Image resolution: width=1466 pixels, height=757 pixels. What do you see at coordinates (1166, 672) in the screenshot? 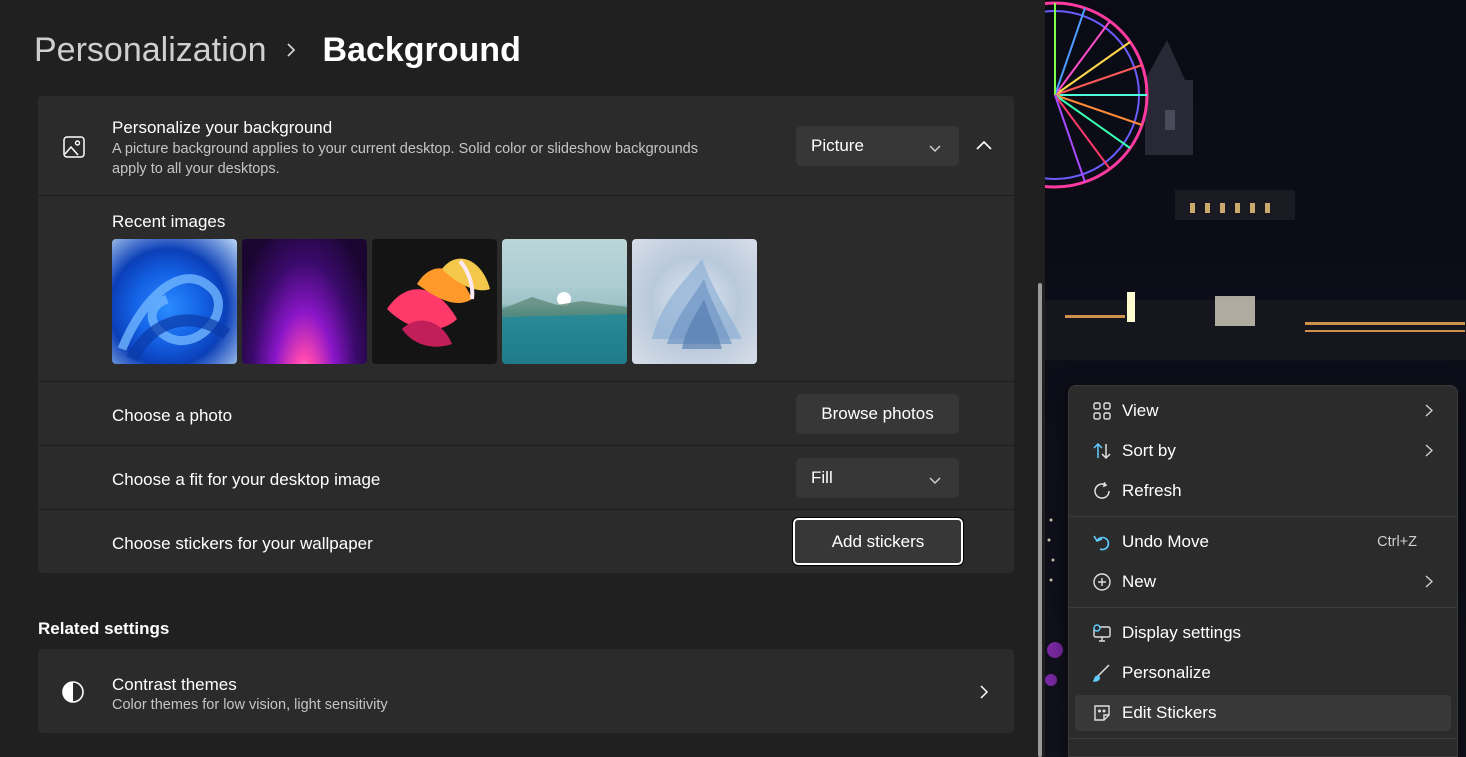
I see `menu-item-label: Personalize` at bounding box center [1166, 672].